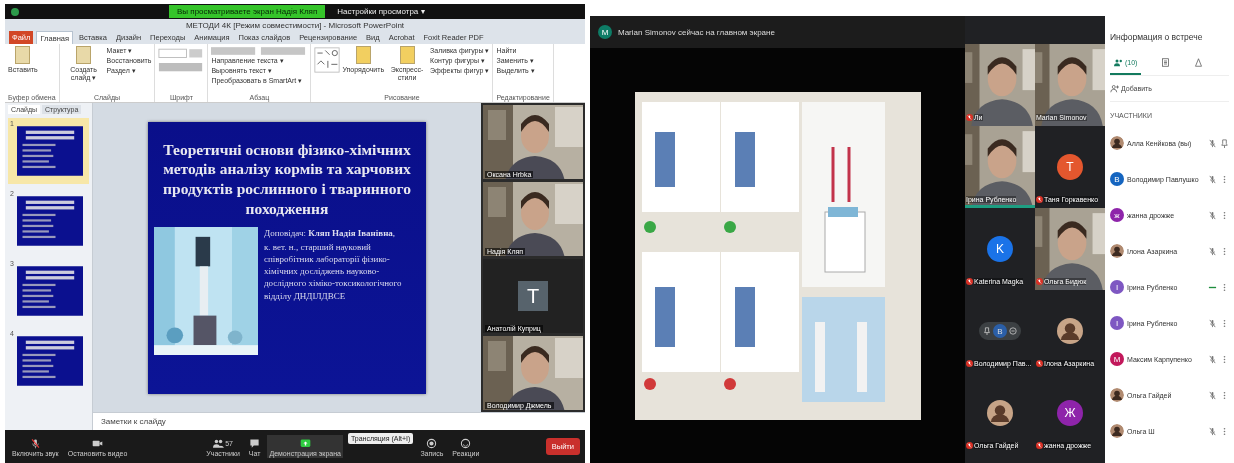 The image size is (1234, 463). What do you see at coordinates (295, 25) in the screenshot?
I see `window-title: МЕТОДИ 4К [Режим совместимости] - Microsoft PowerPoint` at bounding box center [295, 25].